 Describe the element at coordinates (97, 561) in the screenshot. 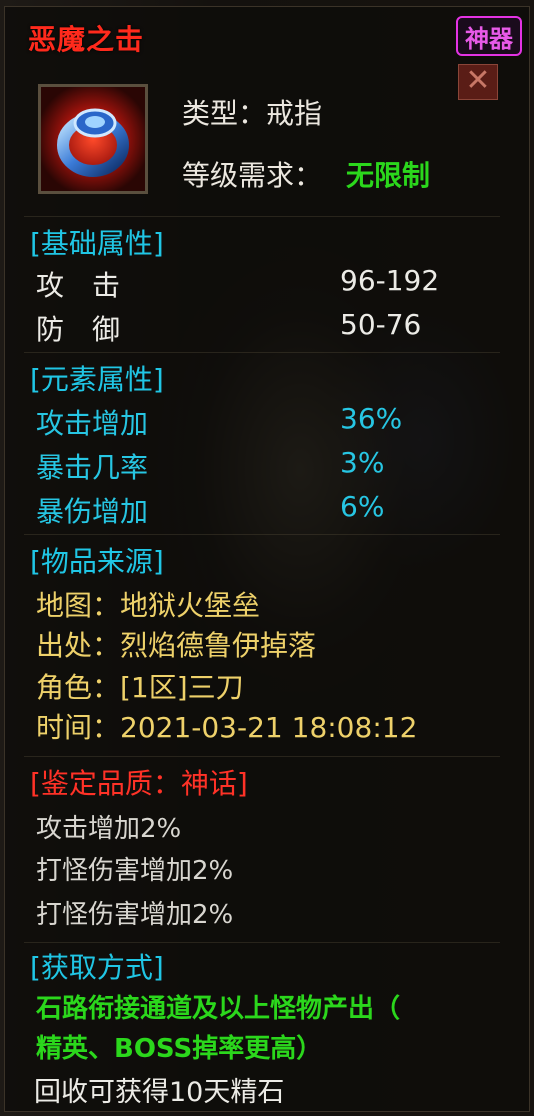

I see `source-header: [物品来源]` at that location.